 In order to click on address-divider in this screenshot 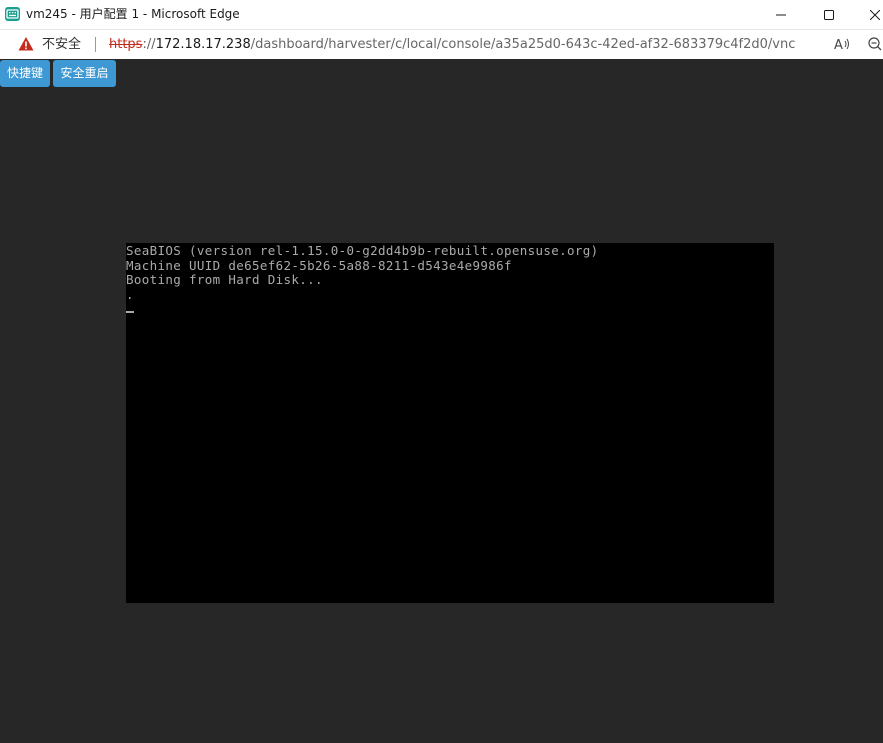, I will do `click(95, 44)`.